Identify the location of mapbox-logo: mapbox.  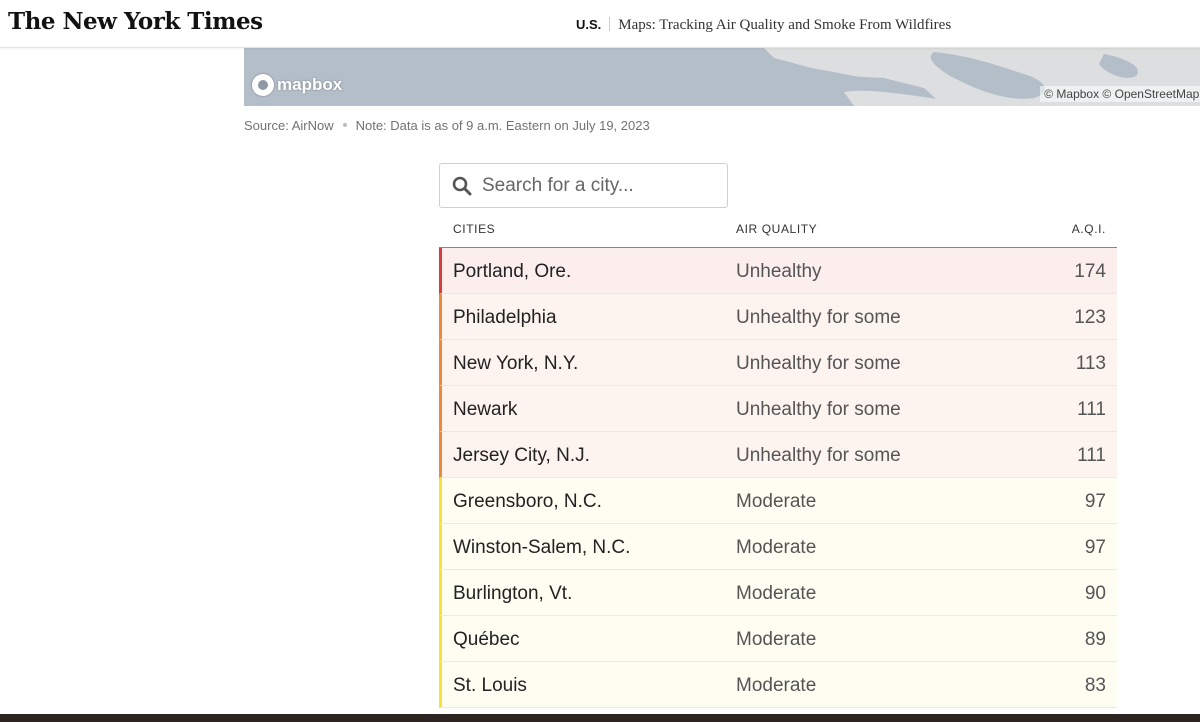
(297, 85).